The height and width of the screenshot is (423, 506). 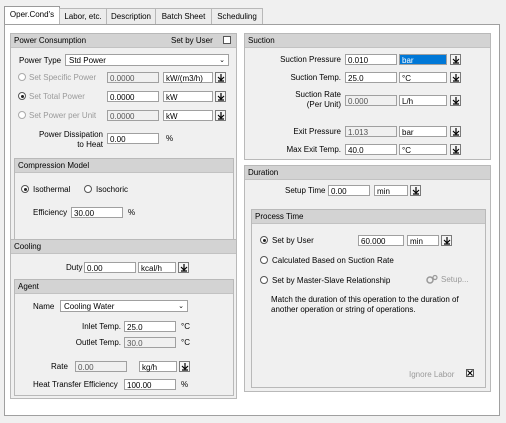 What do you see at coordinates (367, 41) in the screenshot?
I see `suction-header: Suction` at bounding box center [367, 41].